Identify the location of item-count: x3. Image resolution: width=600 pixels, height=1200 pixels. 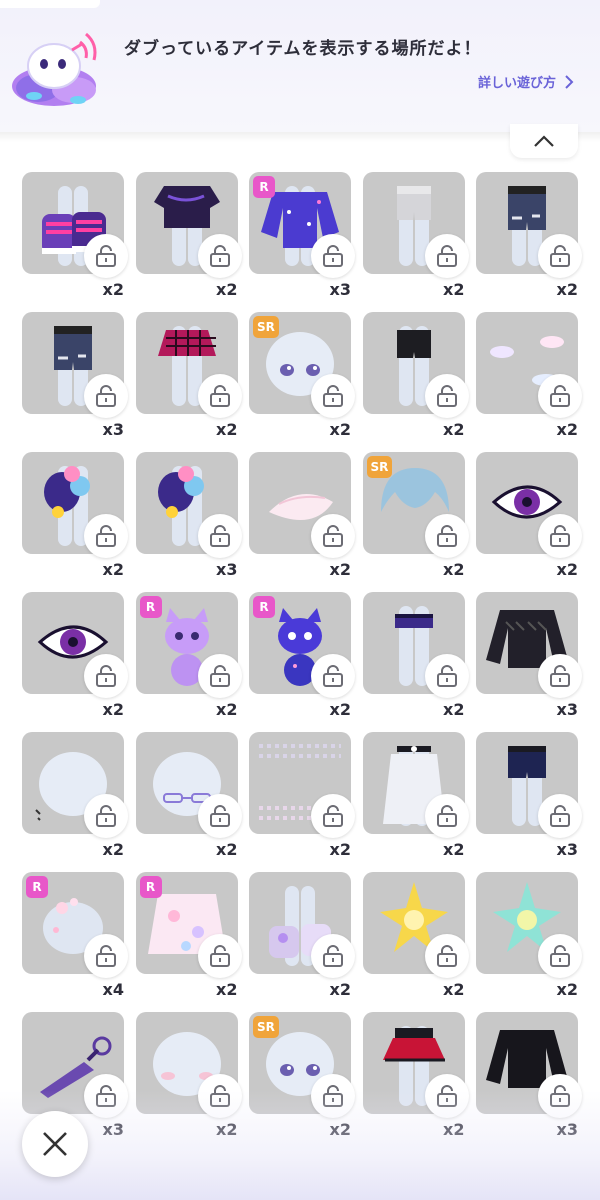
(340, 289).